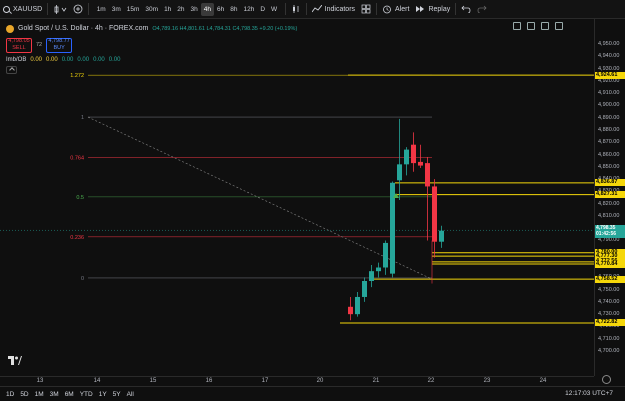 This screenshot has width=625, height=401. I want to click on sell-button: 4,798.05 SELL, so click(19, 45).